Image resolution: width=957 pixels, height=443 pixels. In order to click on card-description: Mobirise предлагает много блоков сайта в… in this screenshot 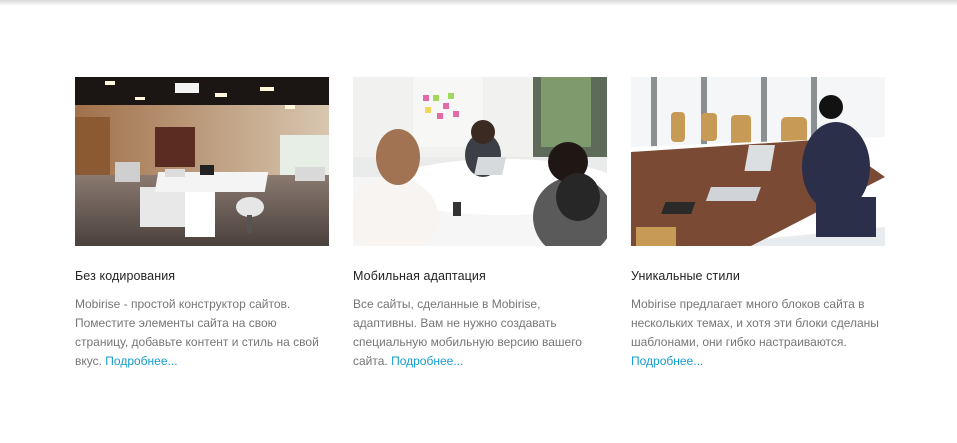, I will do `click(755, 323)`.